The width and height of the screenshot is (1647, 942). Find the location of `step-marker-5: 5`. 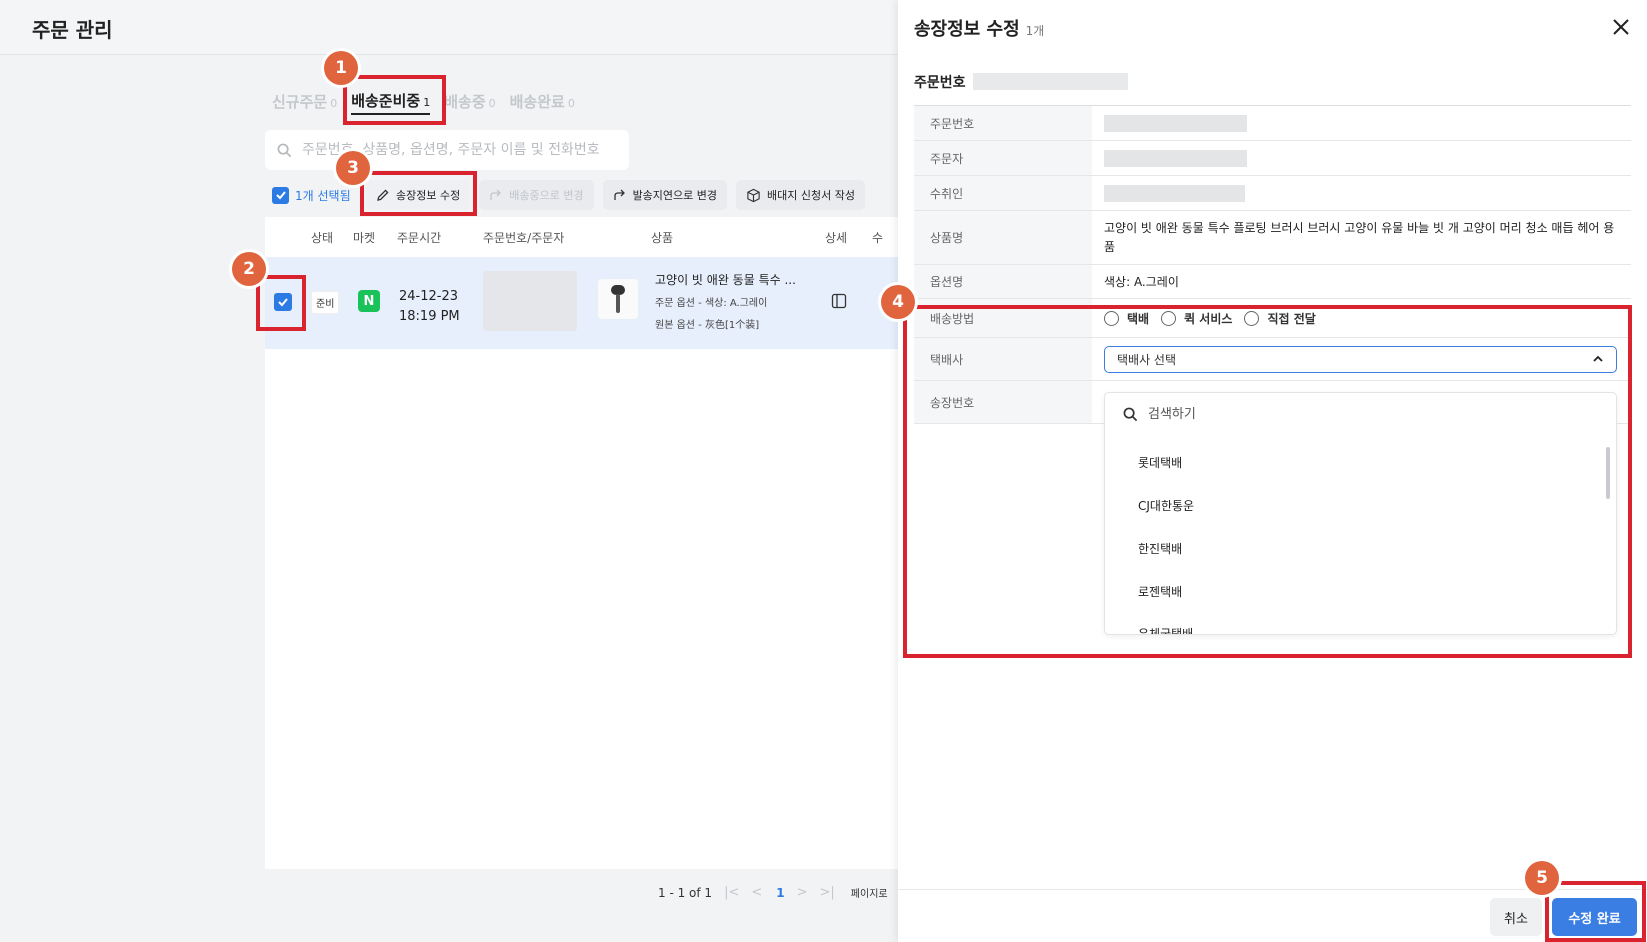

step-marker-5: 5 is located at coordinates (1542, 878).